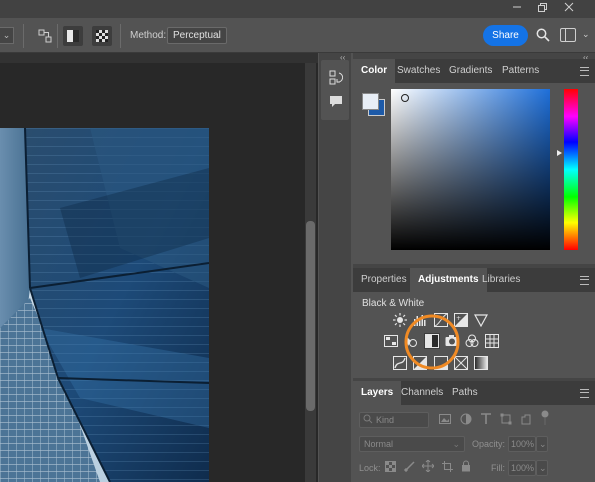  What do you see at coordinates (470, 71) in the screenshot?
I see `tab-gradients: Gradients` at bounding box center [470, 71].